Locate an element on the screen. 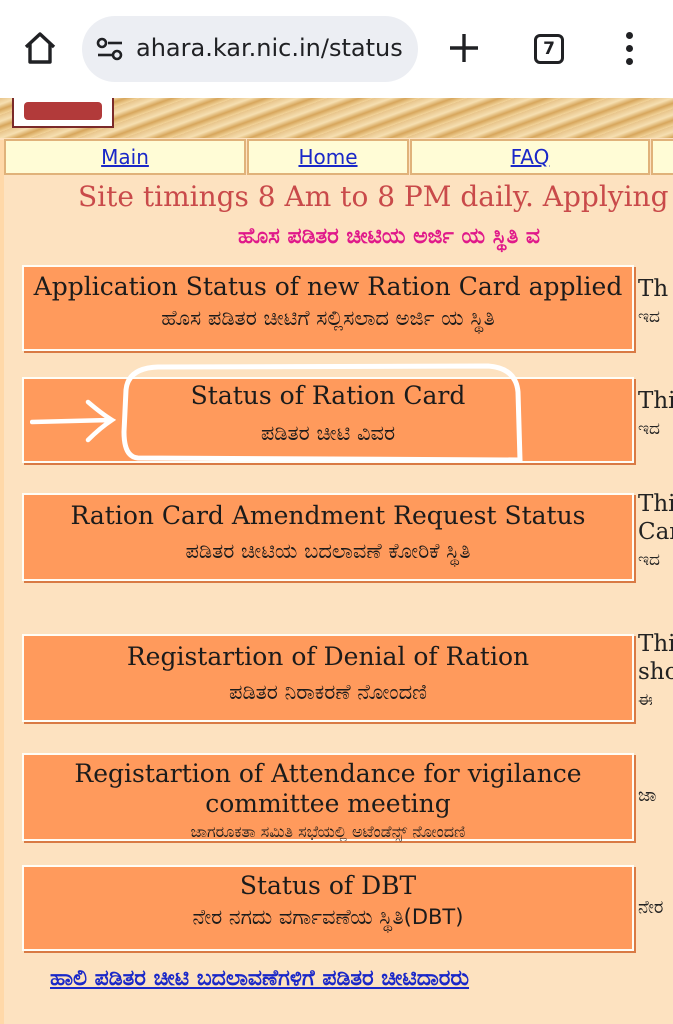  row-description: ThiCarಇದ is located at coordinates (655, 530).